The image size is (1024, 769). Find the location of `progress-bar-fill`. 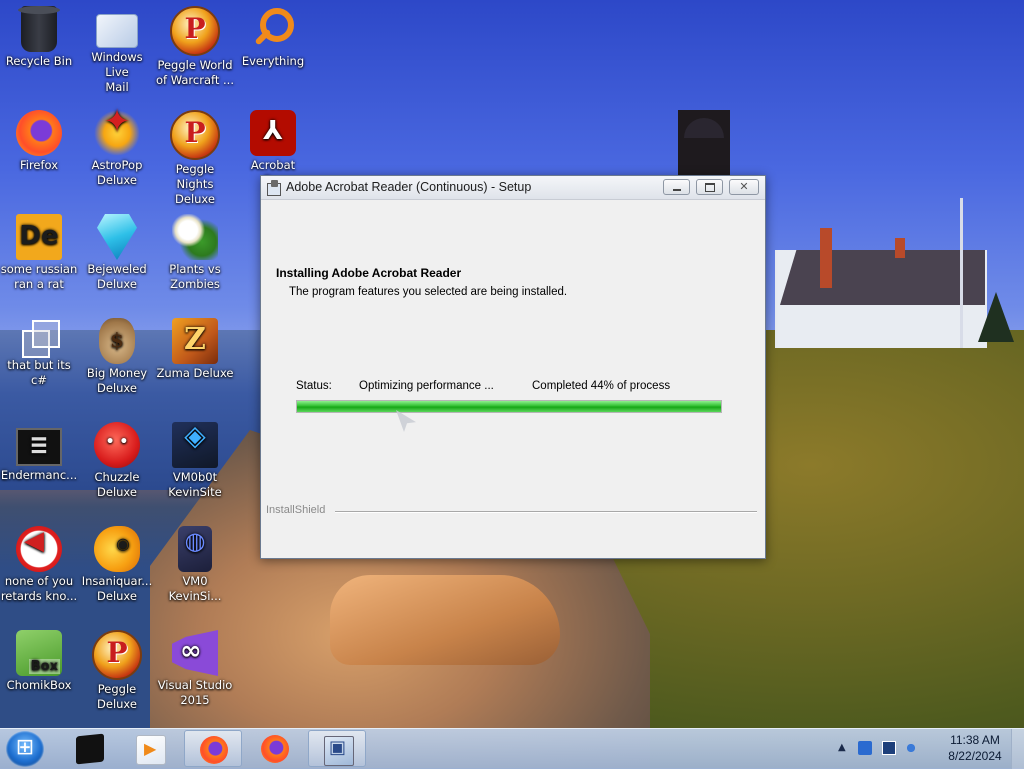

progress-bar-fill is located at coordinates (509, 406).